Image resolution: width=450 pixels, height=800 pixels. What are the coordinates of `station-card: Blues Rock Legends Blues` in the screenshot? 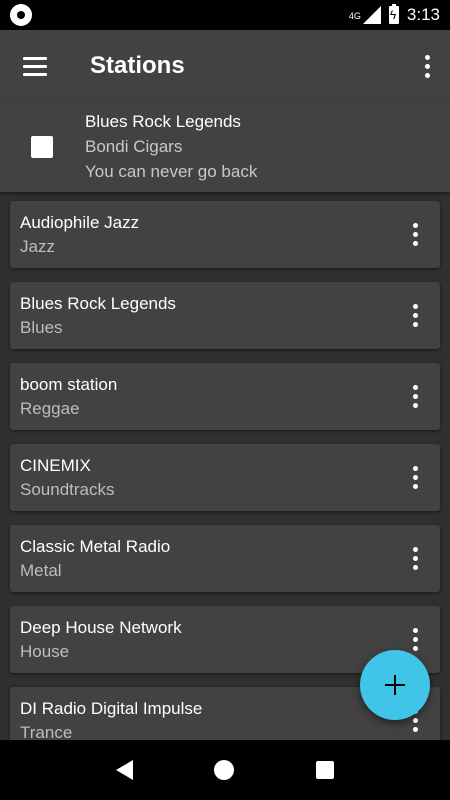 It's located at (225, 315).